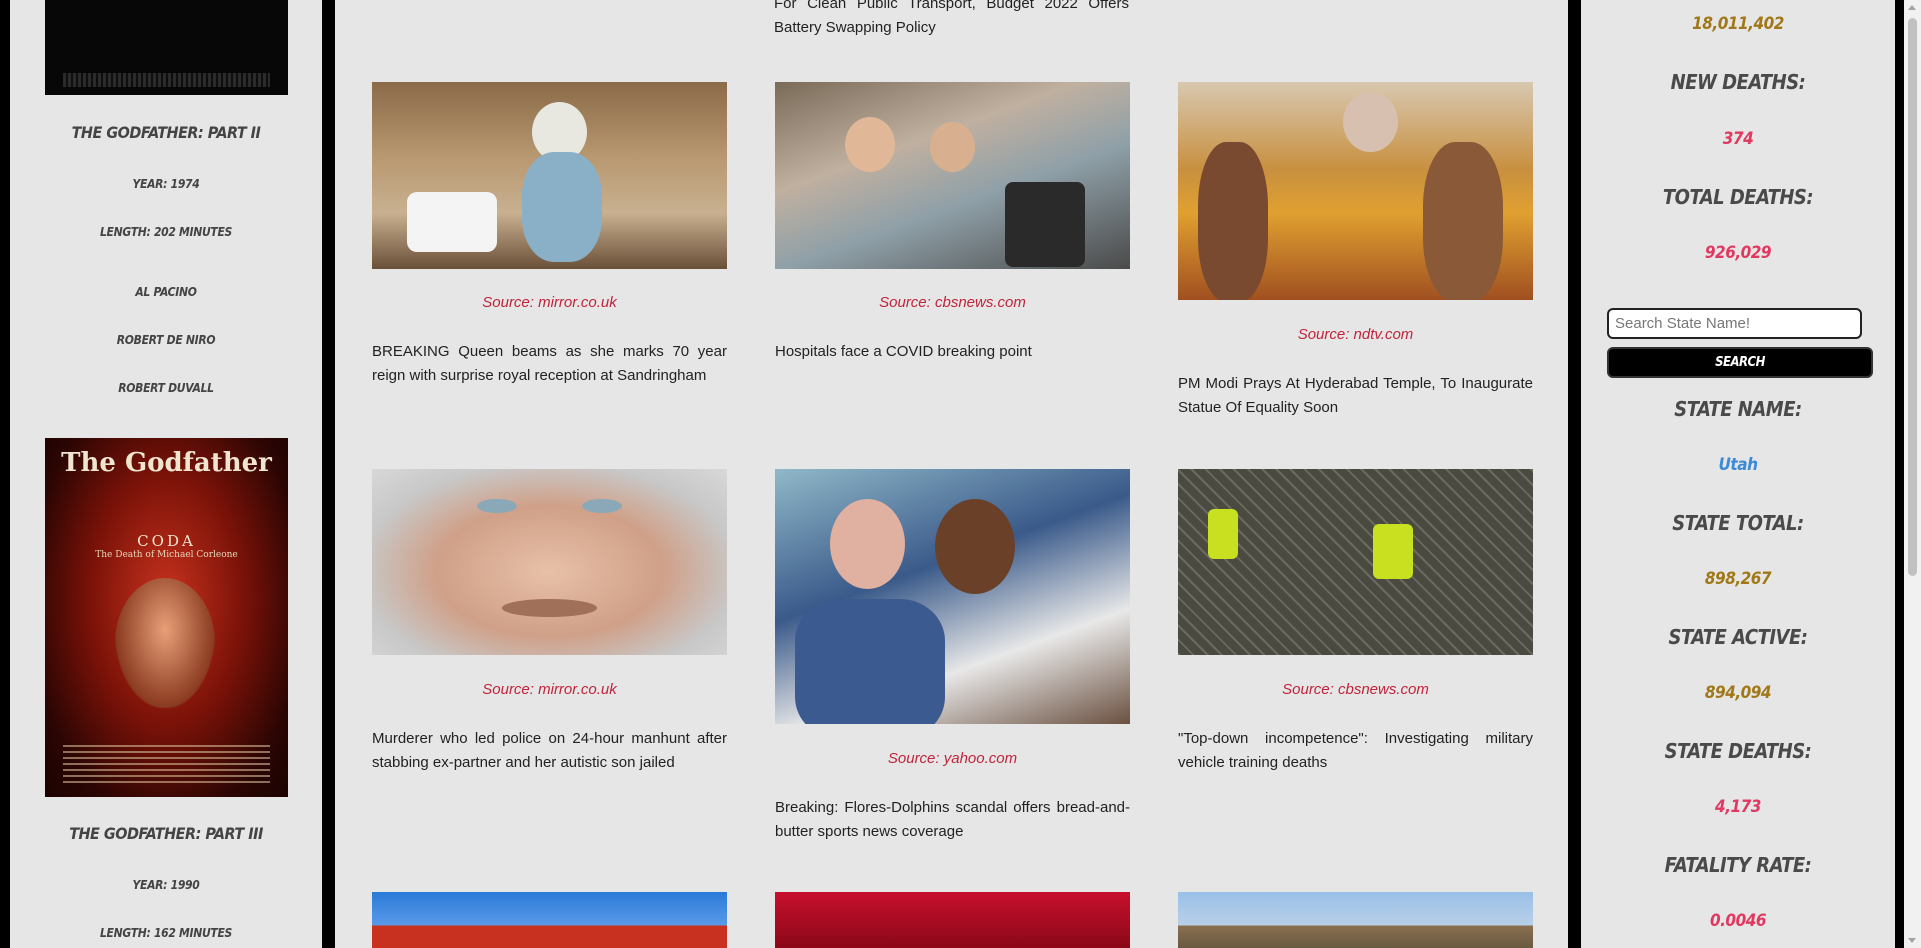 The height and width of the screenshot is (948, 1921). I want to click on search-button: Search, so click(1740, 362).